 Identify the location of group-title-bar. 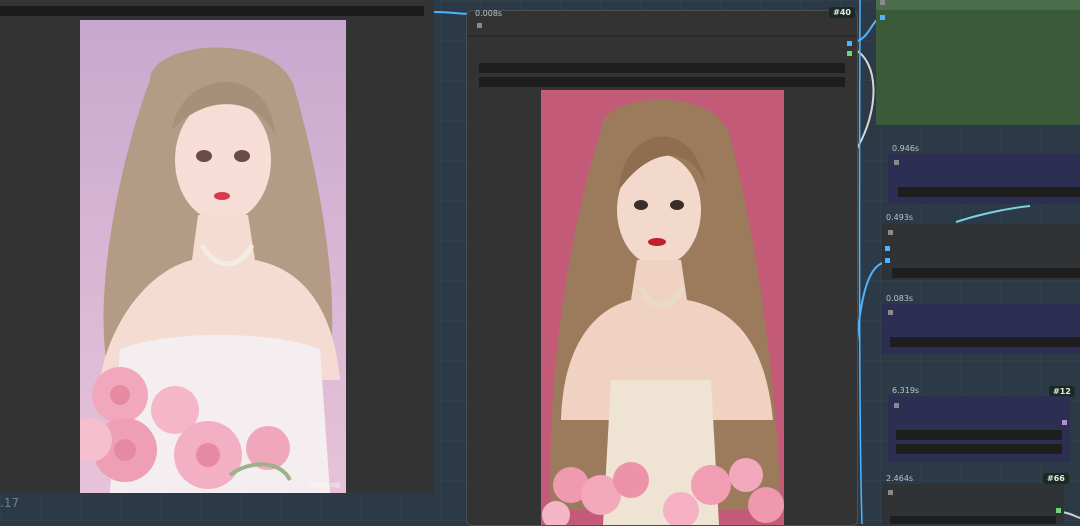
(978, 5).